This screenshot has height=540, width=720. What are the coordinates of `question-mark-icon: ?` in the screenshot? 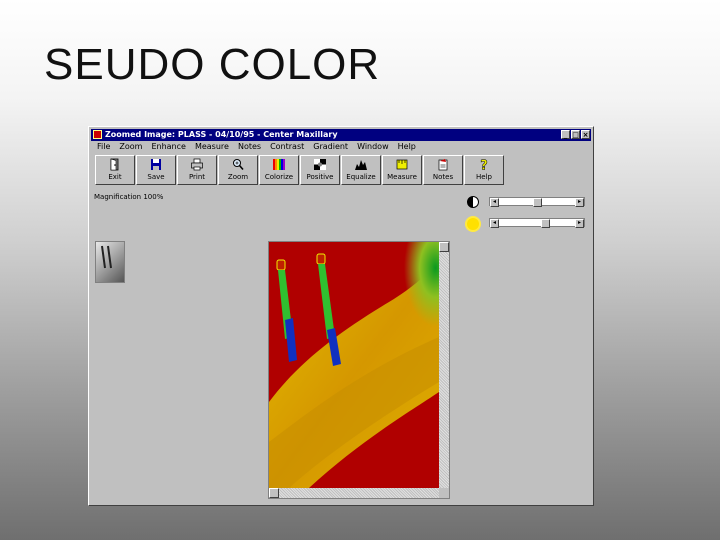 It's located at (484, 165).